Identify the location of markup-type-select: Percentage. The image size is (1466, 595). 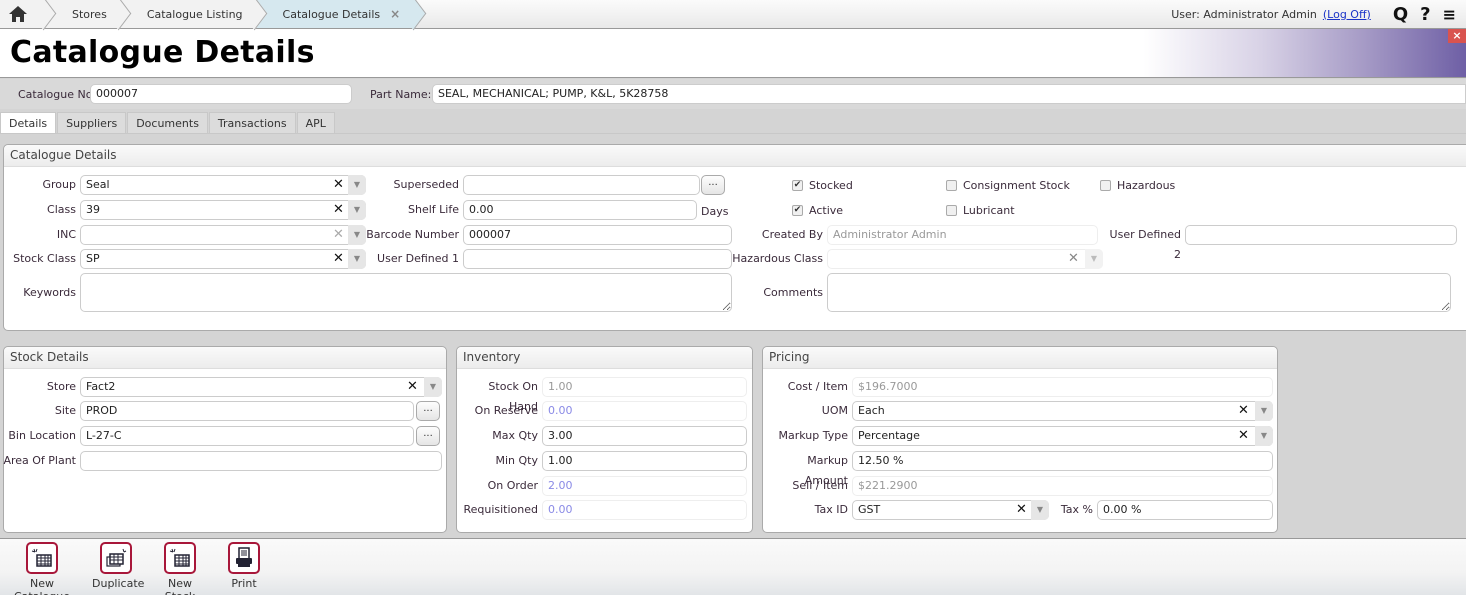
(1062, 436).